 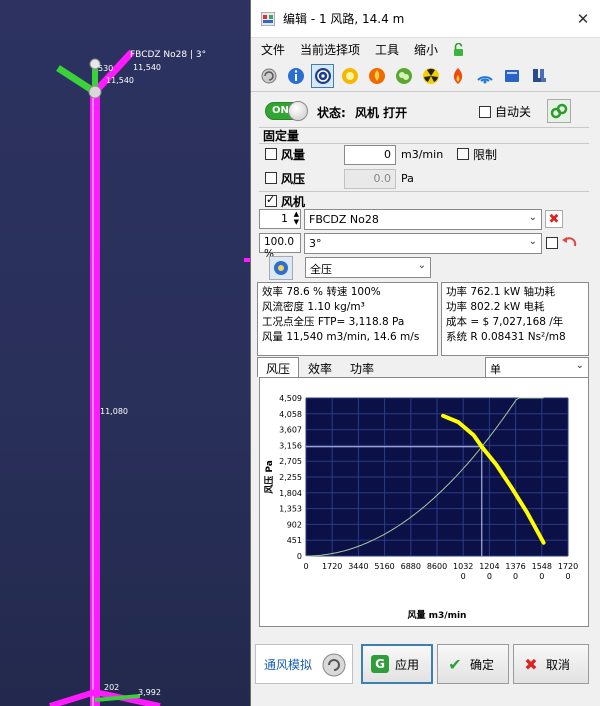 What do you see at coordinates (76, 80) in the screenshot?
I see `branch-left` at bounding box center [76, 80].